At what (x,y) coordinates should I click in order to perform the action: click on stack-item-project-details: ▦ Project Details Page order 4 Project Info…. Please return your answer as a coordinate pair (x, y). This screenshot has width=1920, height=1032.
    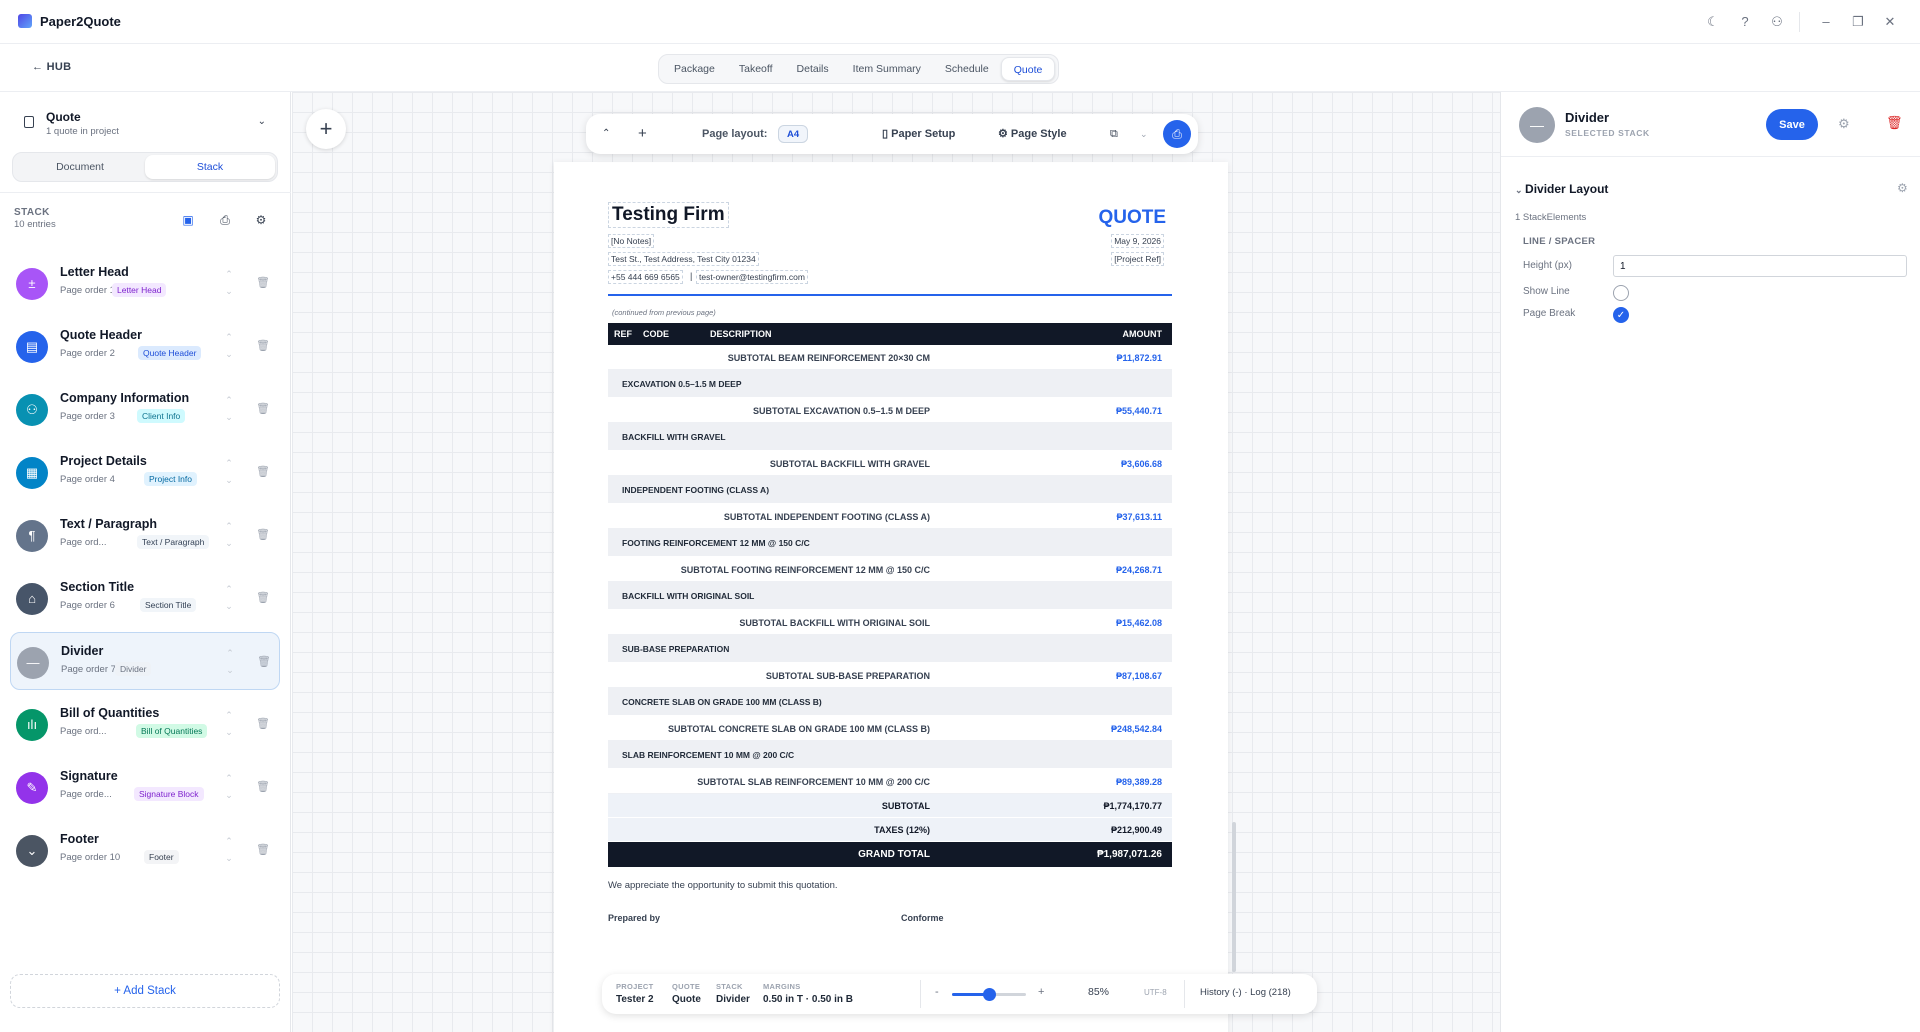
    Looking at the image, I should click on (145, 472).